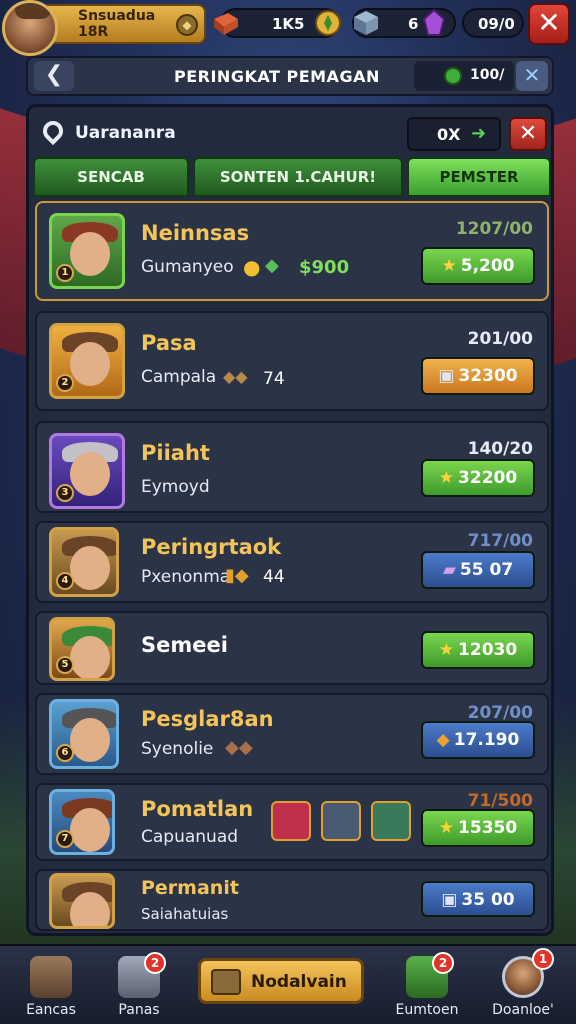  What do you see at coordinates (500, 541) in the screenshot?
I see `row-score: 717/00` at bounding box center [500, 541].